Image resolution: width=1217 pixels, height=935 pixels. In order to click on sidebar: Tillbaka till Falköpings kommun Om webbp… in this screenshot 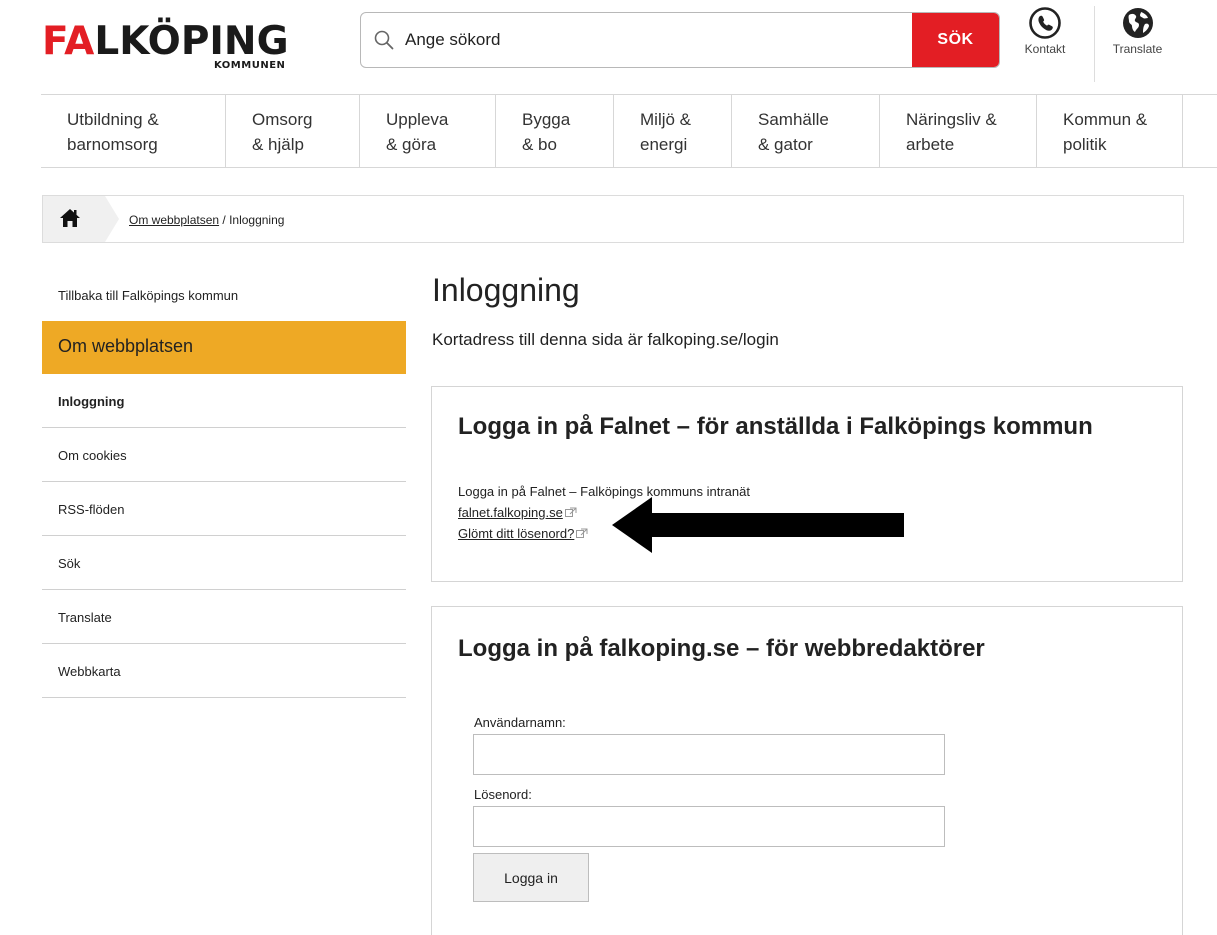, I will do `click(224, 483)`.